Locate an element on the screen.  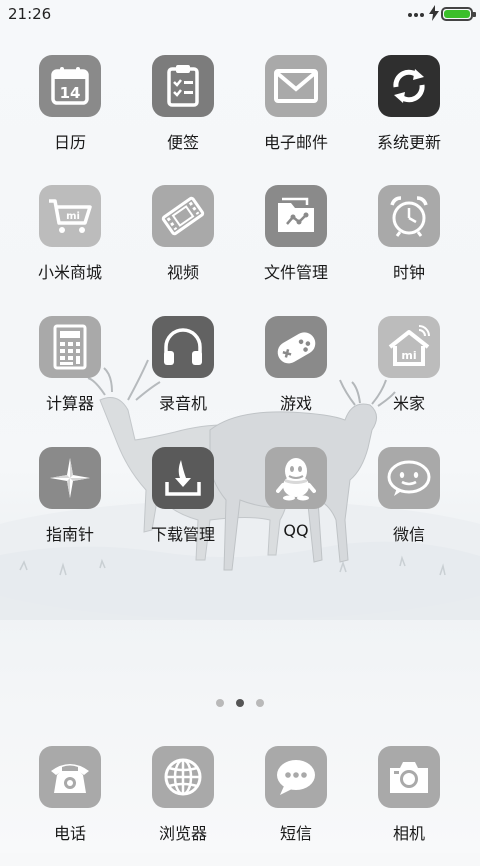
dock-app-phone: 电话 is located at coordinates (70, 806).